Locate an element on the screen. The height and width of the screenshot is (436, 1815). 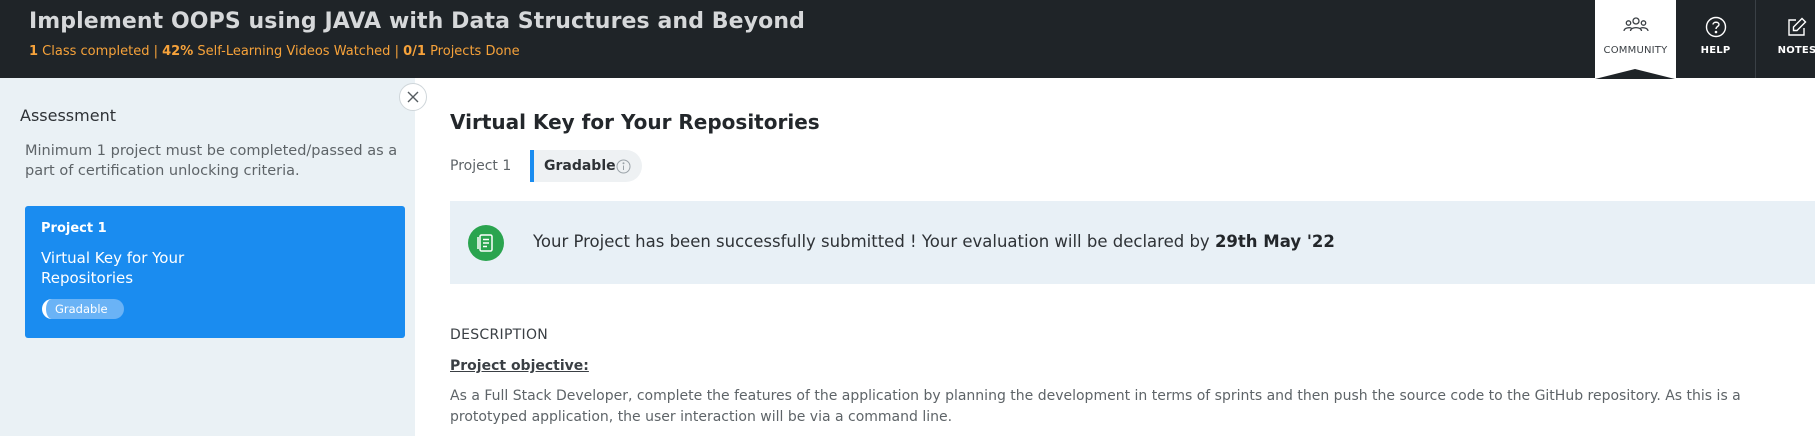
help-label: HELP is located at coordinates (1715, 50).